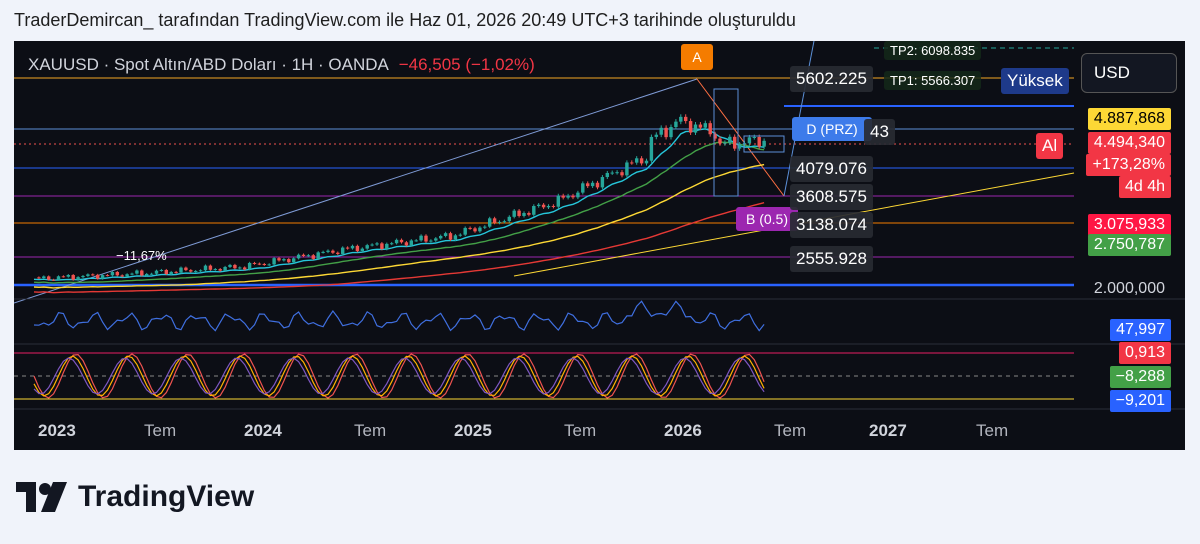 This screenshot has width=1200, height=544. I want to click on price-tag-8: −8,288, so click(1140, 377).